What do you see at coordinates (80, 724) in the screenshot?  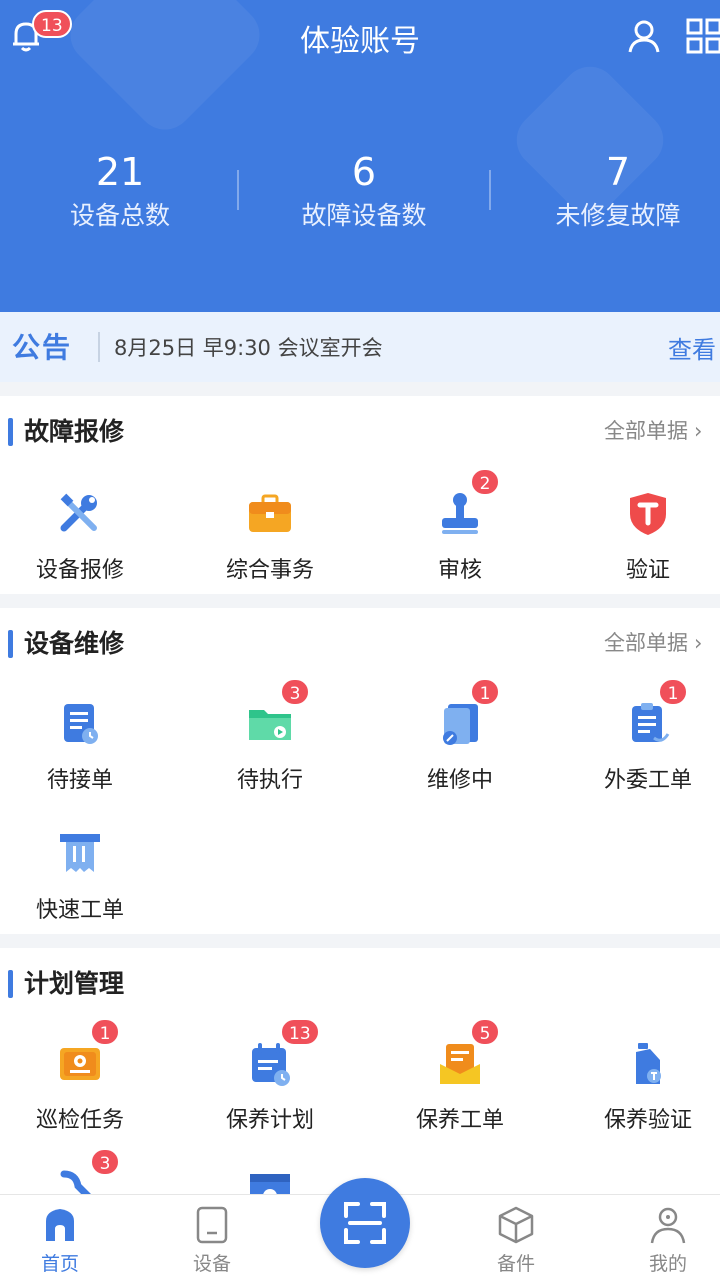 I see `clipboard-clock-icon` at bounding box center [80, 724].